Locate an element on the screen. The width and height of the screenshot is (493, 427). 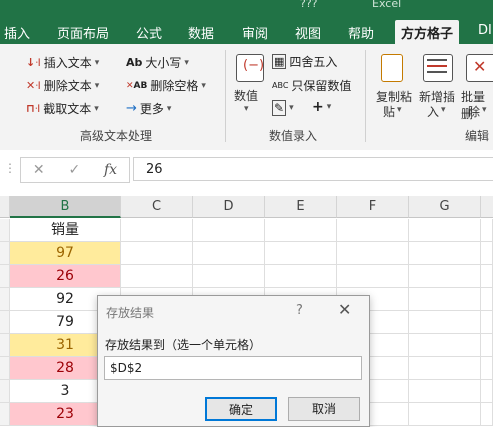
column-header-f: F is located at coordinates (373, 207).